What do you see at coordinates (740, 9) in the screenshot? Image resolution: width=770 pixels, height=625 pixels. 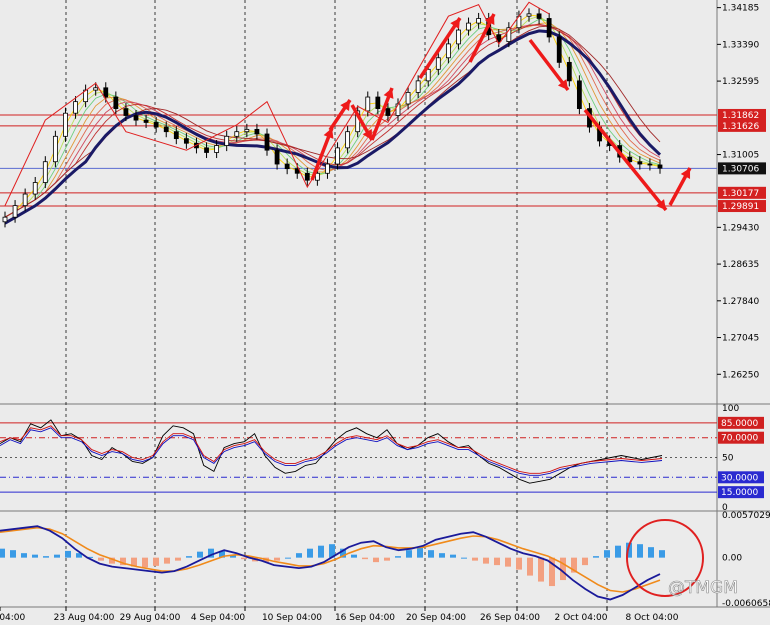 I see `price-tick-label: 1.34185` at bounding box center [740, 9].